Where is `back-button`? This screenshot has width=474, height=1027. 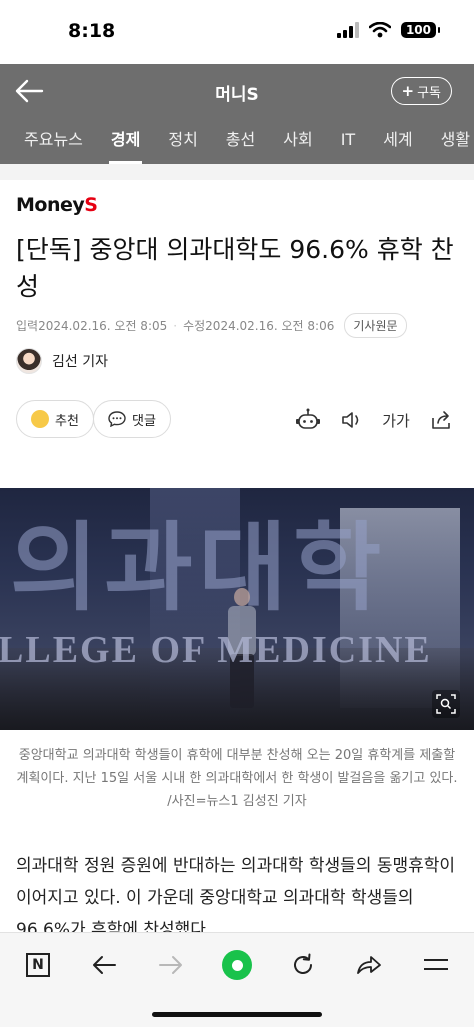
back-button is located at coordinates (104, 965).